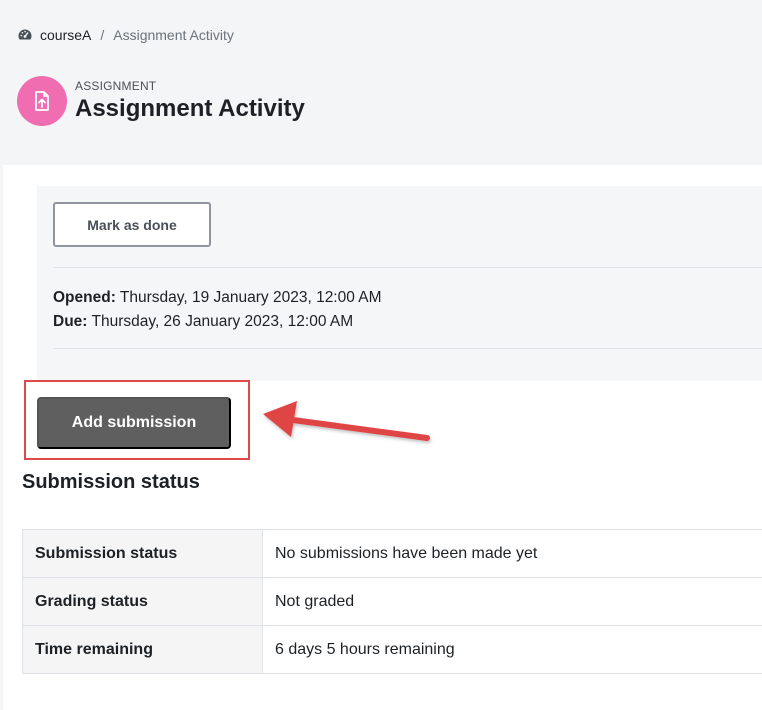  I want to click on opened-label: Opened:, so click(84, 297).